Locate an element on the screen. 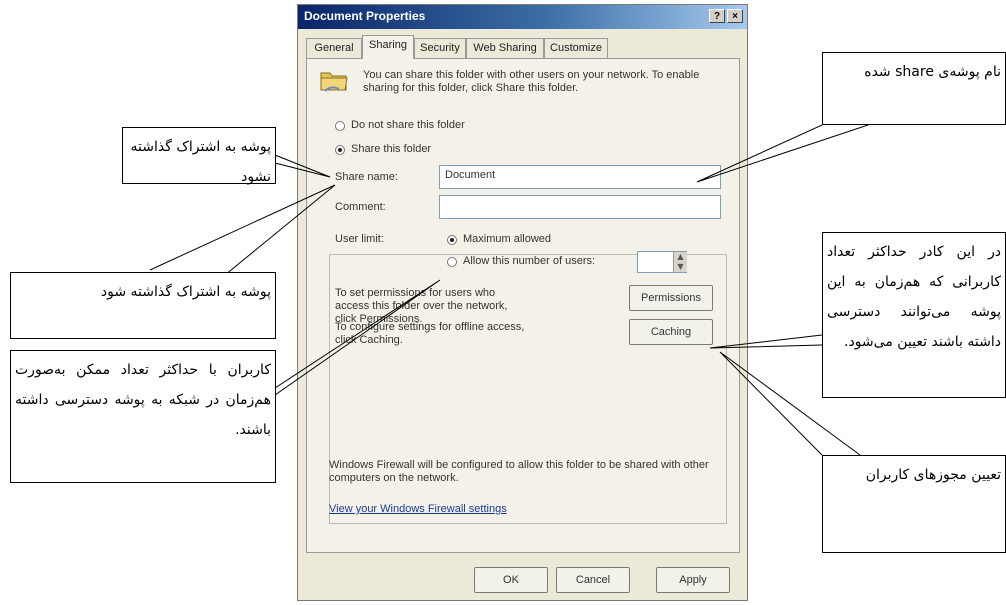 This screenshot has width=1006, height=605. tab-general: General is located at coordinates (334, 48).